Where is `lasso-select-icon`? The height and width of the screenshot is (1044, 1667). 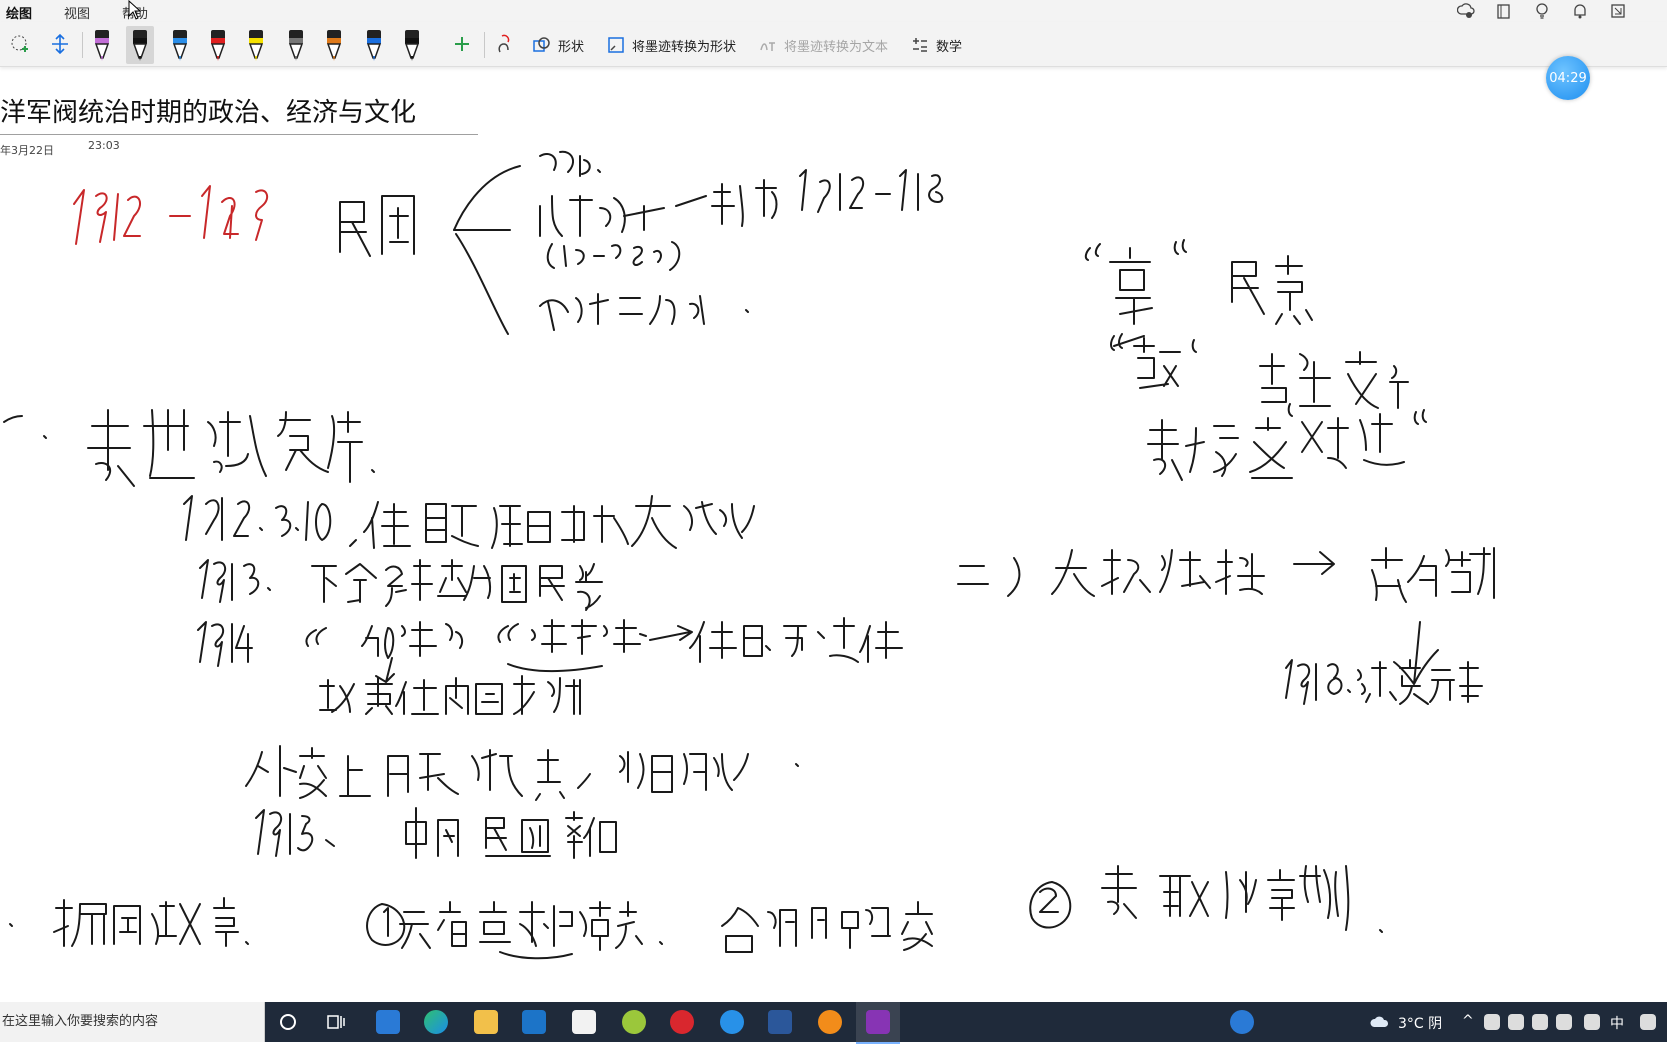
lasso-select-icon is located at coordinates (20, 44).